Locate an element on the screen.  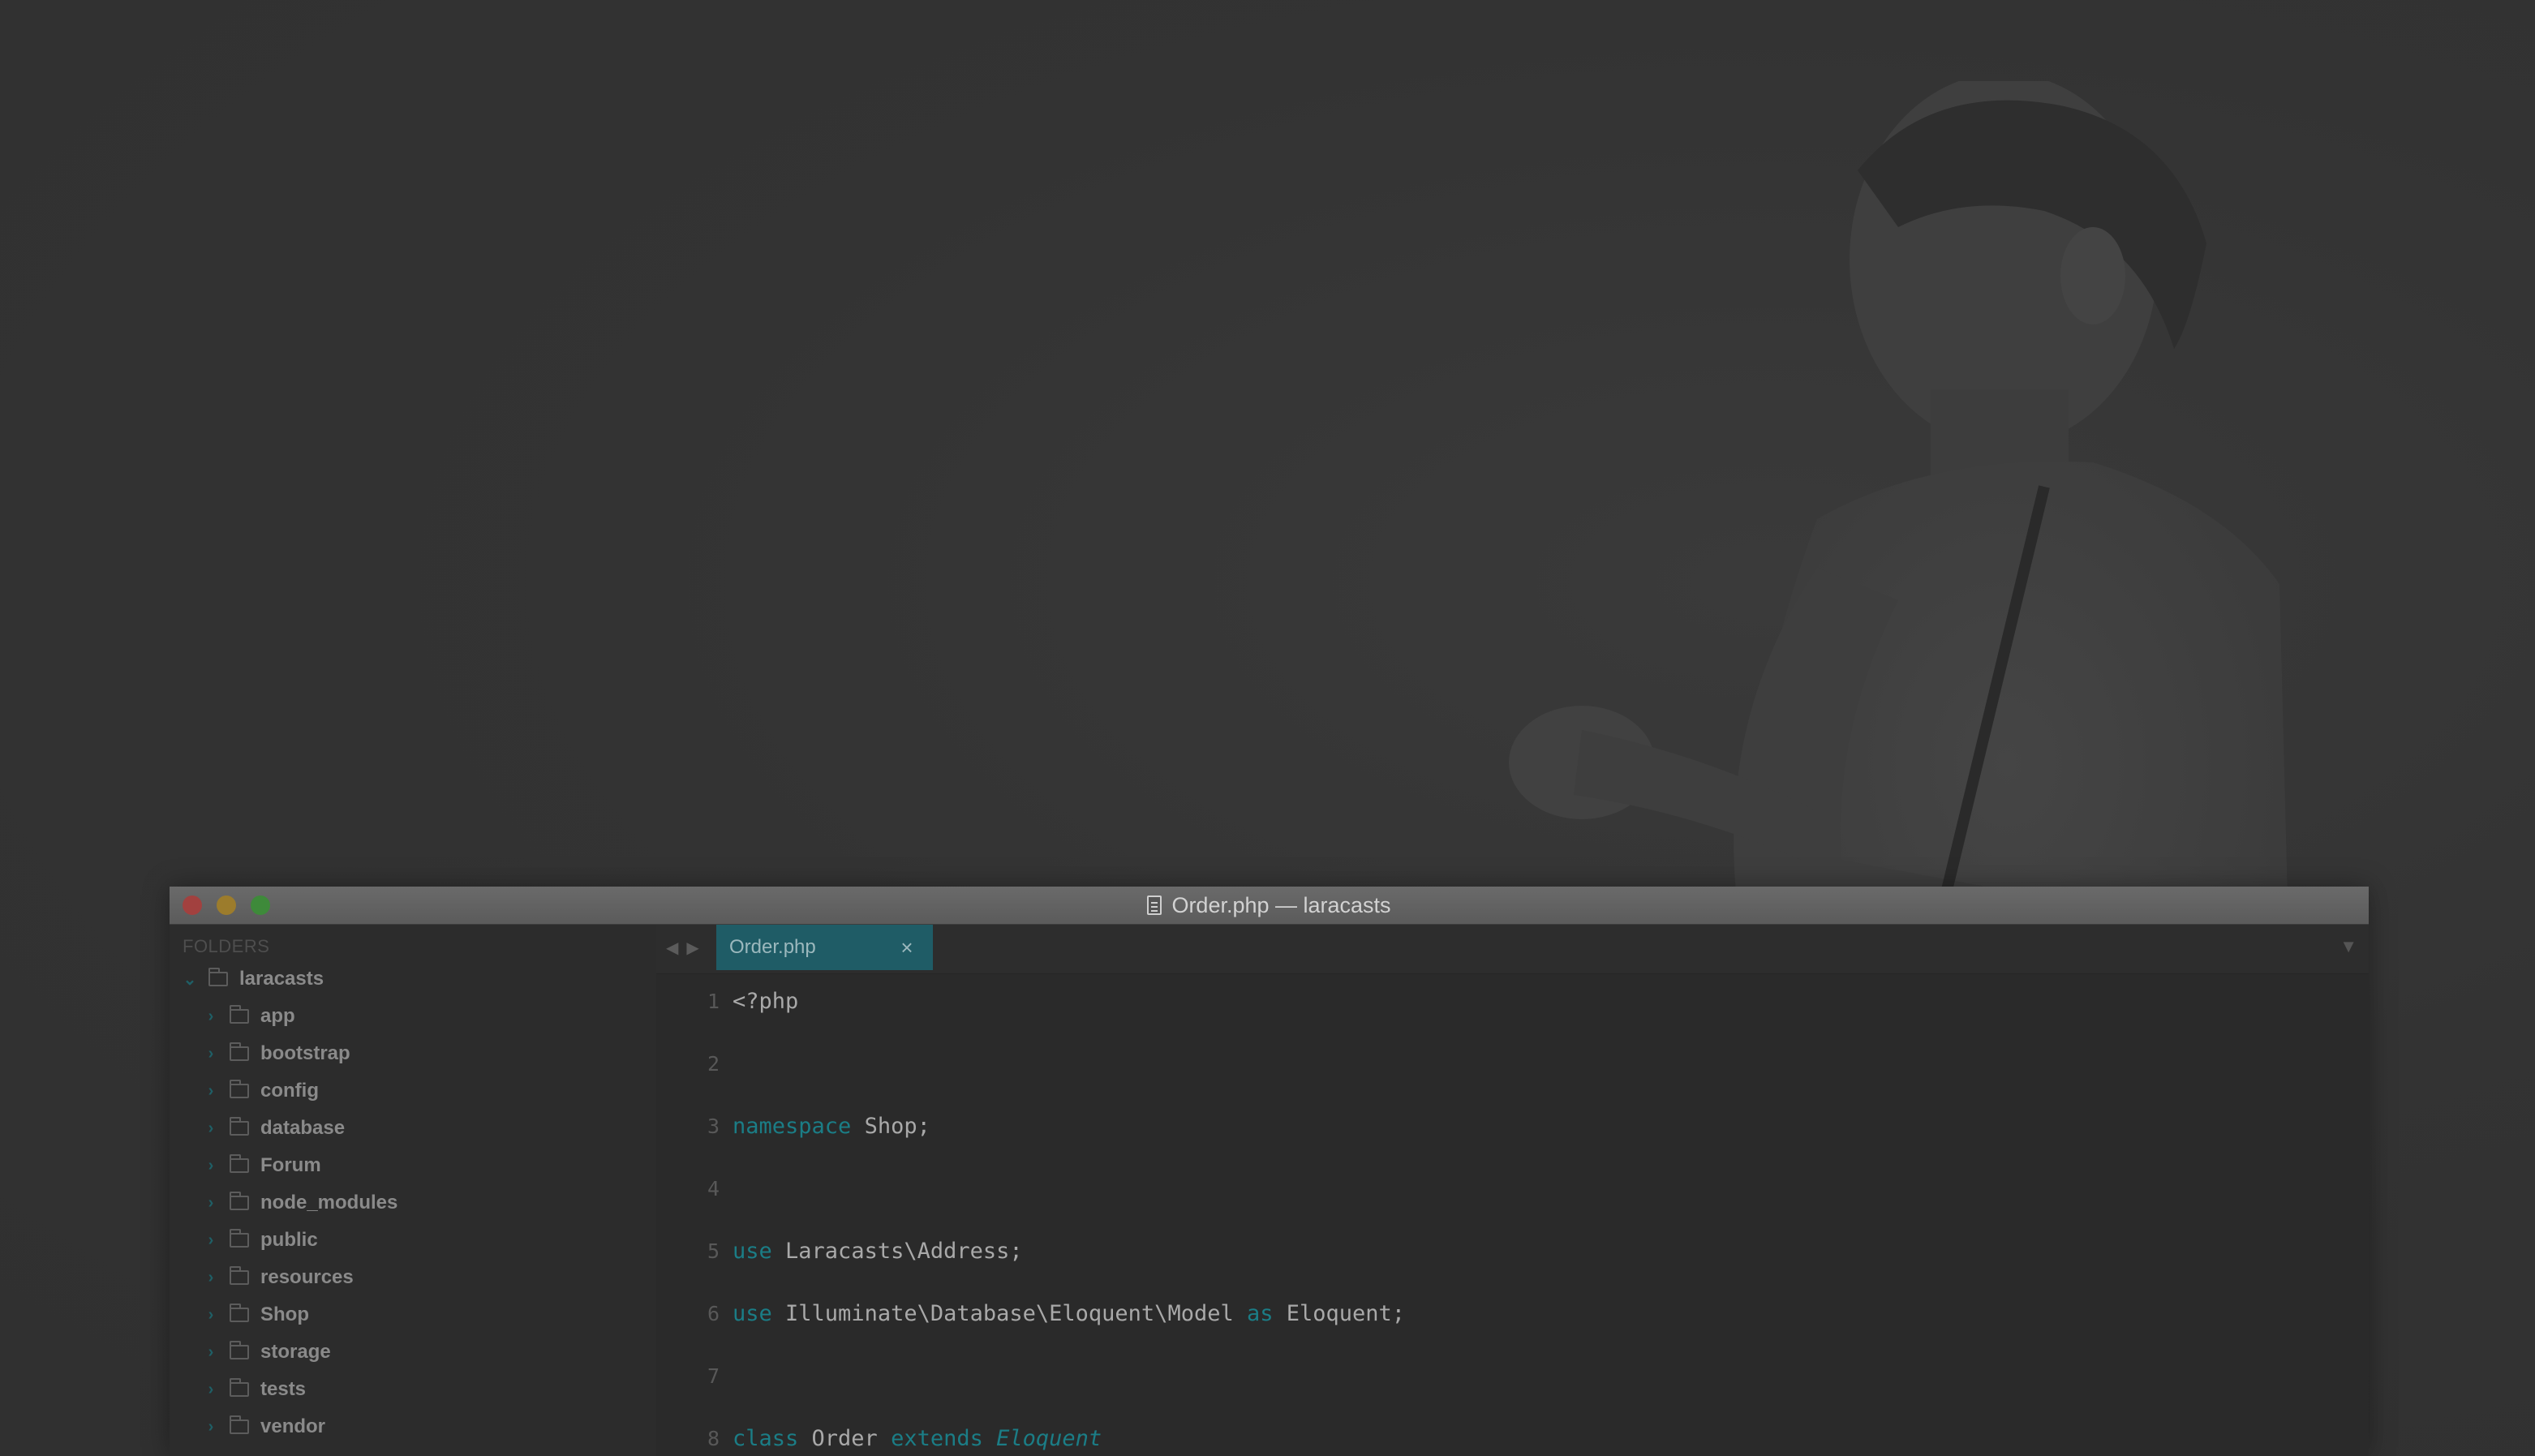
sidebar-item-label: storage is located at coordinates (295, 1352).